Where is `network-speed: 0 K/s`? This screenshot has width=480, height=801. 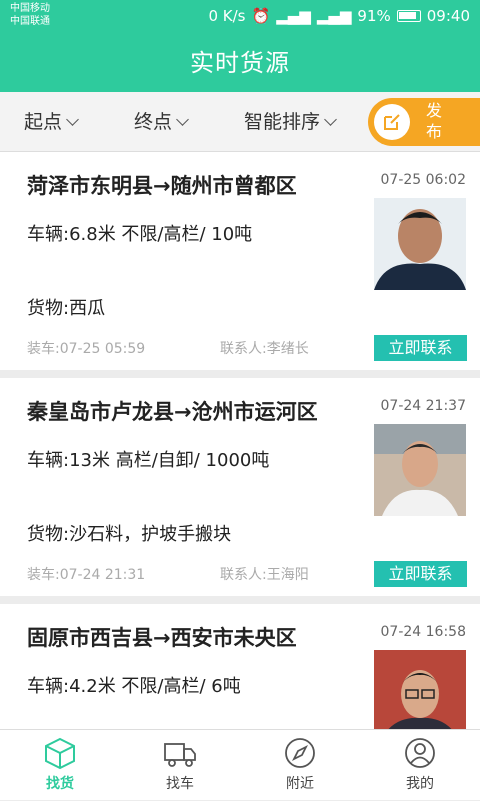 network-speed: 0 K/s is located at coordinates (227, 16).